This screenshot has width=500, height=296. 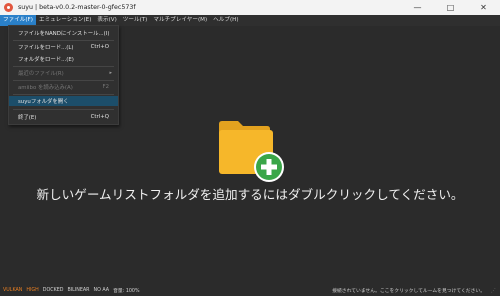 What do you see at coordinates (105, 87) in the screenshot?
I see `menu-load-amiibo-shortcut: F2` at bounding box center [105, 87].